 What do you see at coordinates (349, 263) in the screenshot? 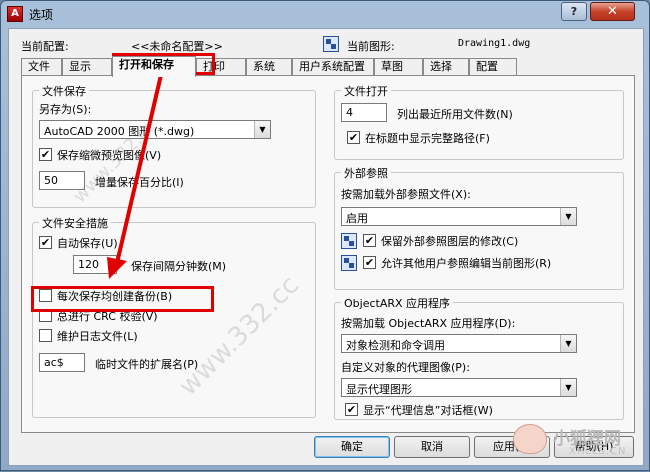
I see `xref-edit-icon` at bounding box center [349, 263].